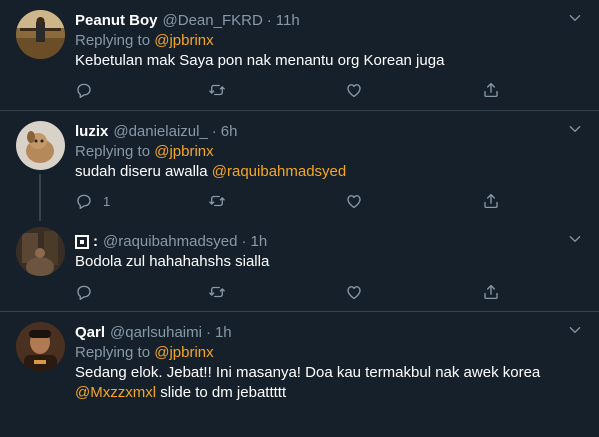 The width and height of the screenshot is (599, 437). I want to click on timestamp: 6h, so click(229, 131).